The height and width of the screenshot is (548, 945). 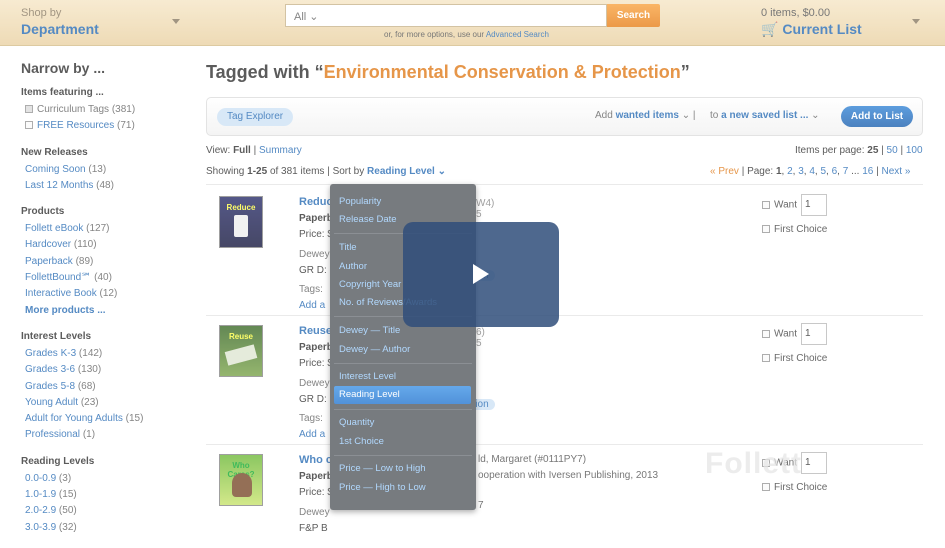 What do you see at coordinates (753, 463) in the screenshot?
I see `follett-watermark: Follett` at bounding box center [753, 463].